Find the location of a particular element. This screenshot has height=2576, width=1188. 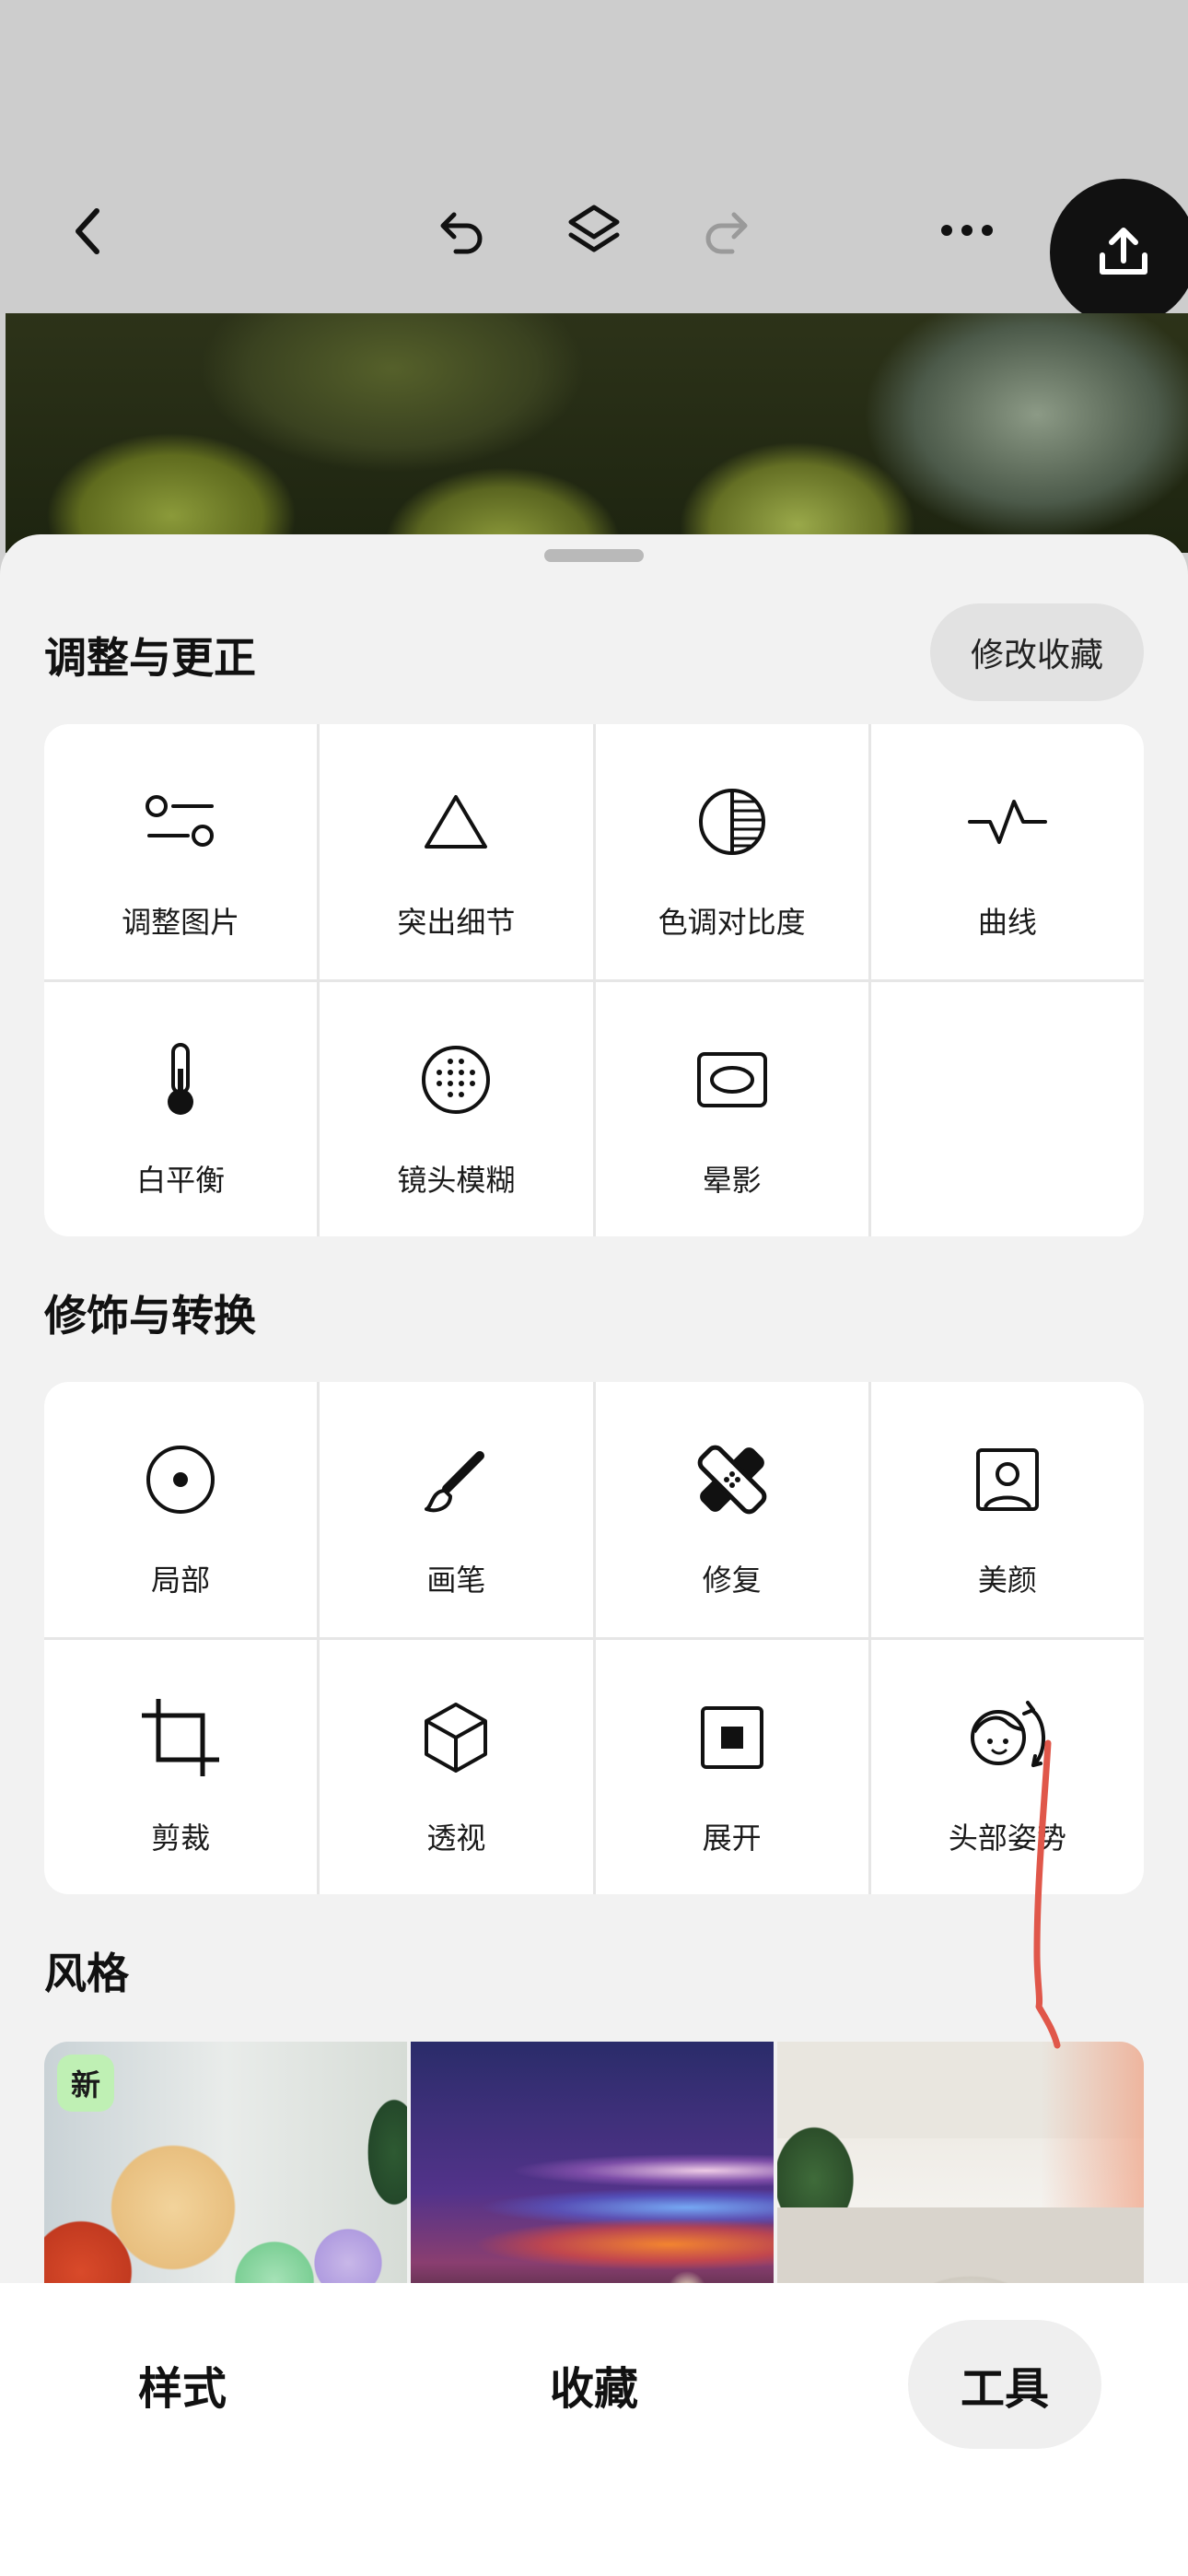

bottom-nav: 样式 收藏 工具 is located at coordinates (594, 2429).